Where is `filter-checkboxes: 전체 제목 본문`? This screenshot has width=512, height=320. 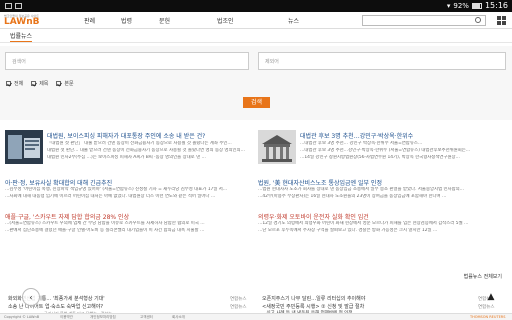 filter-checkboxes: 전체 제목 본문 is located at coordinates (40, 83).